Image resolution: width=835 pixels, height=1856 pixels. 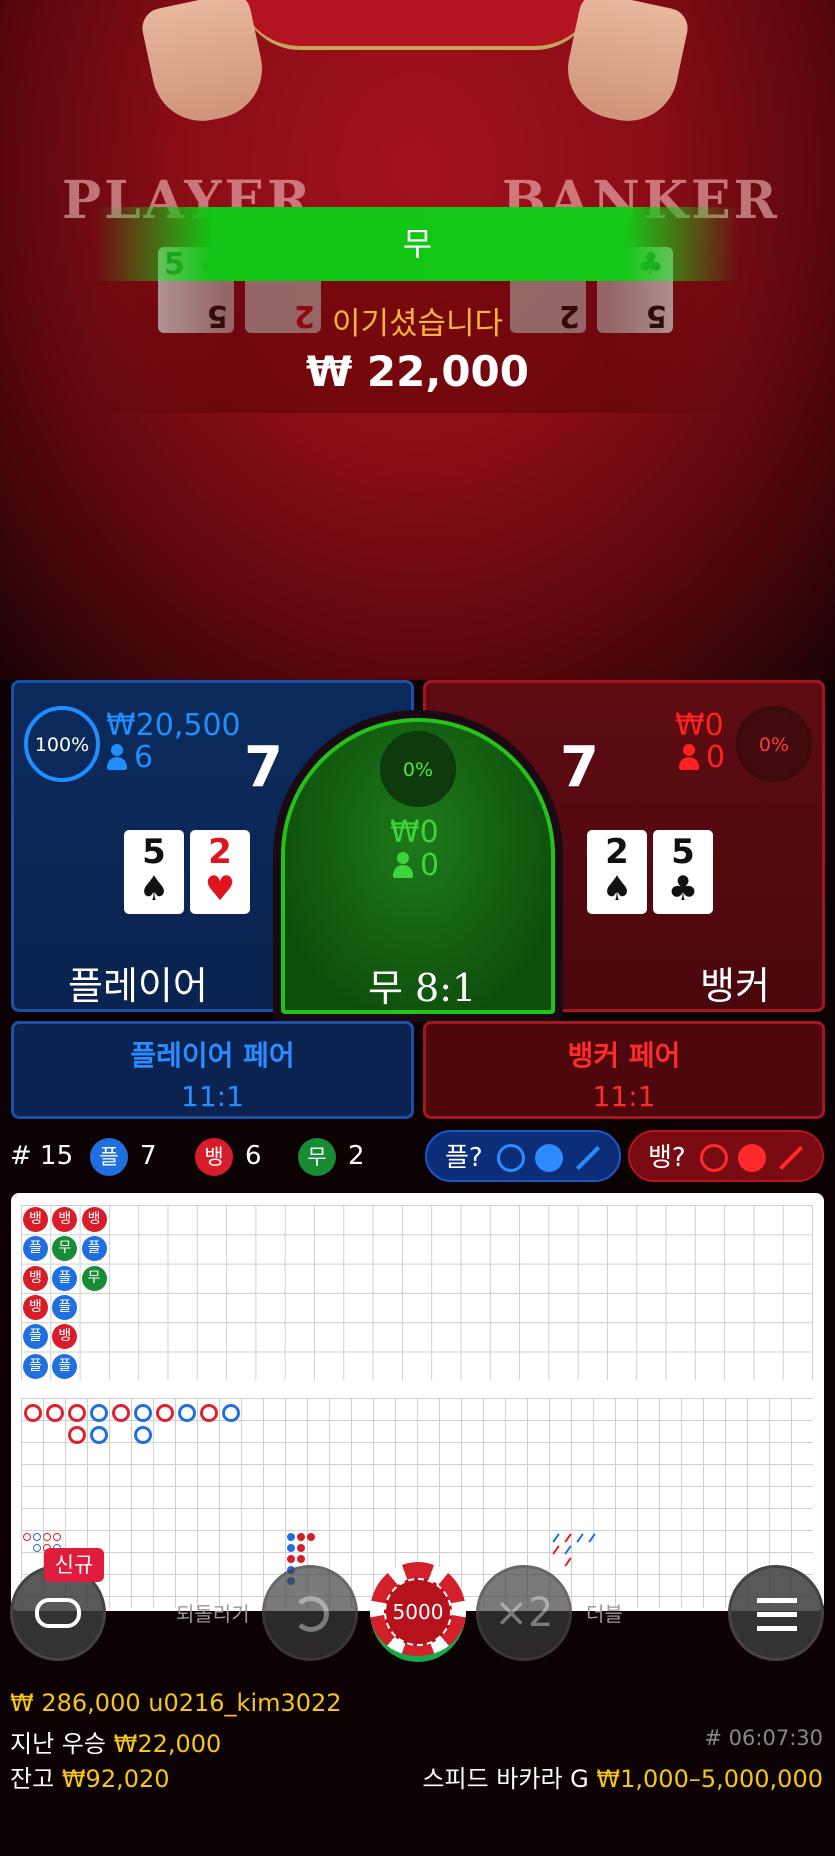 What do you see at coordinates (212, 1055) in the screenshot?
I see `player-pair-name: 플레이어 페어` at bounding box center [212, 1055].